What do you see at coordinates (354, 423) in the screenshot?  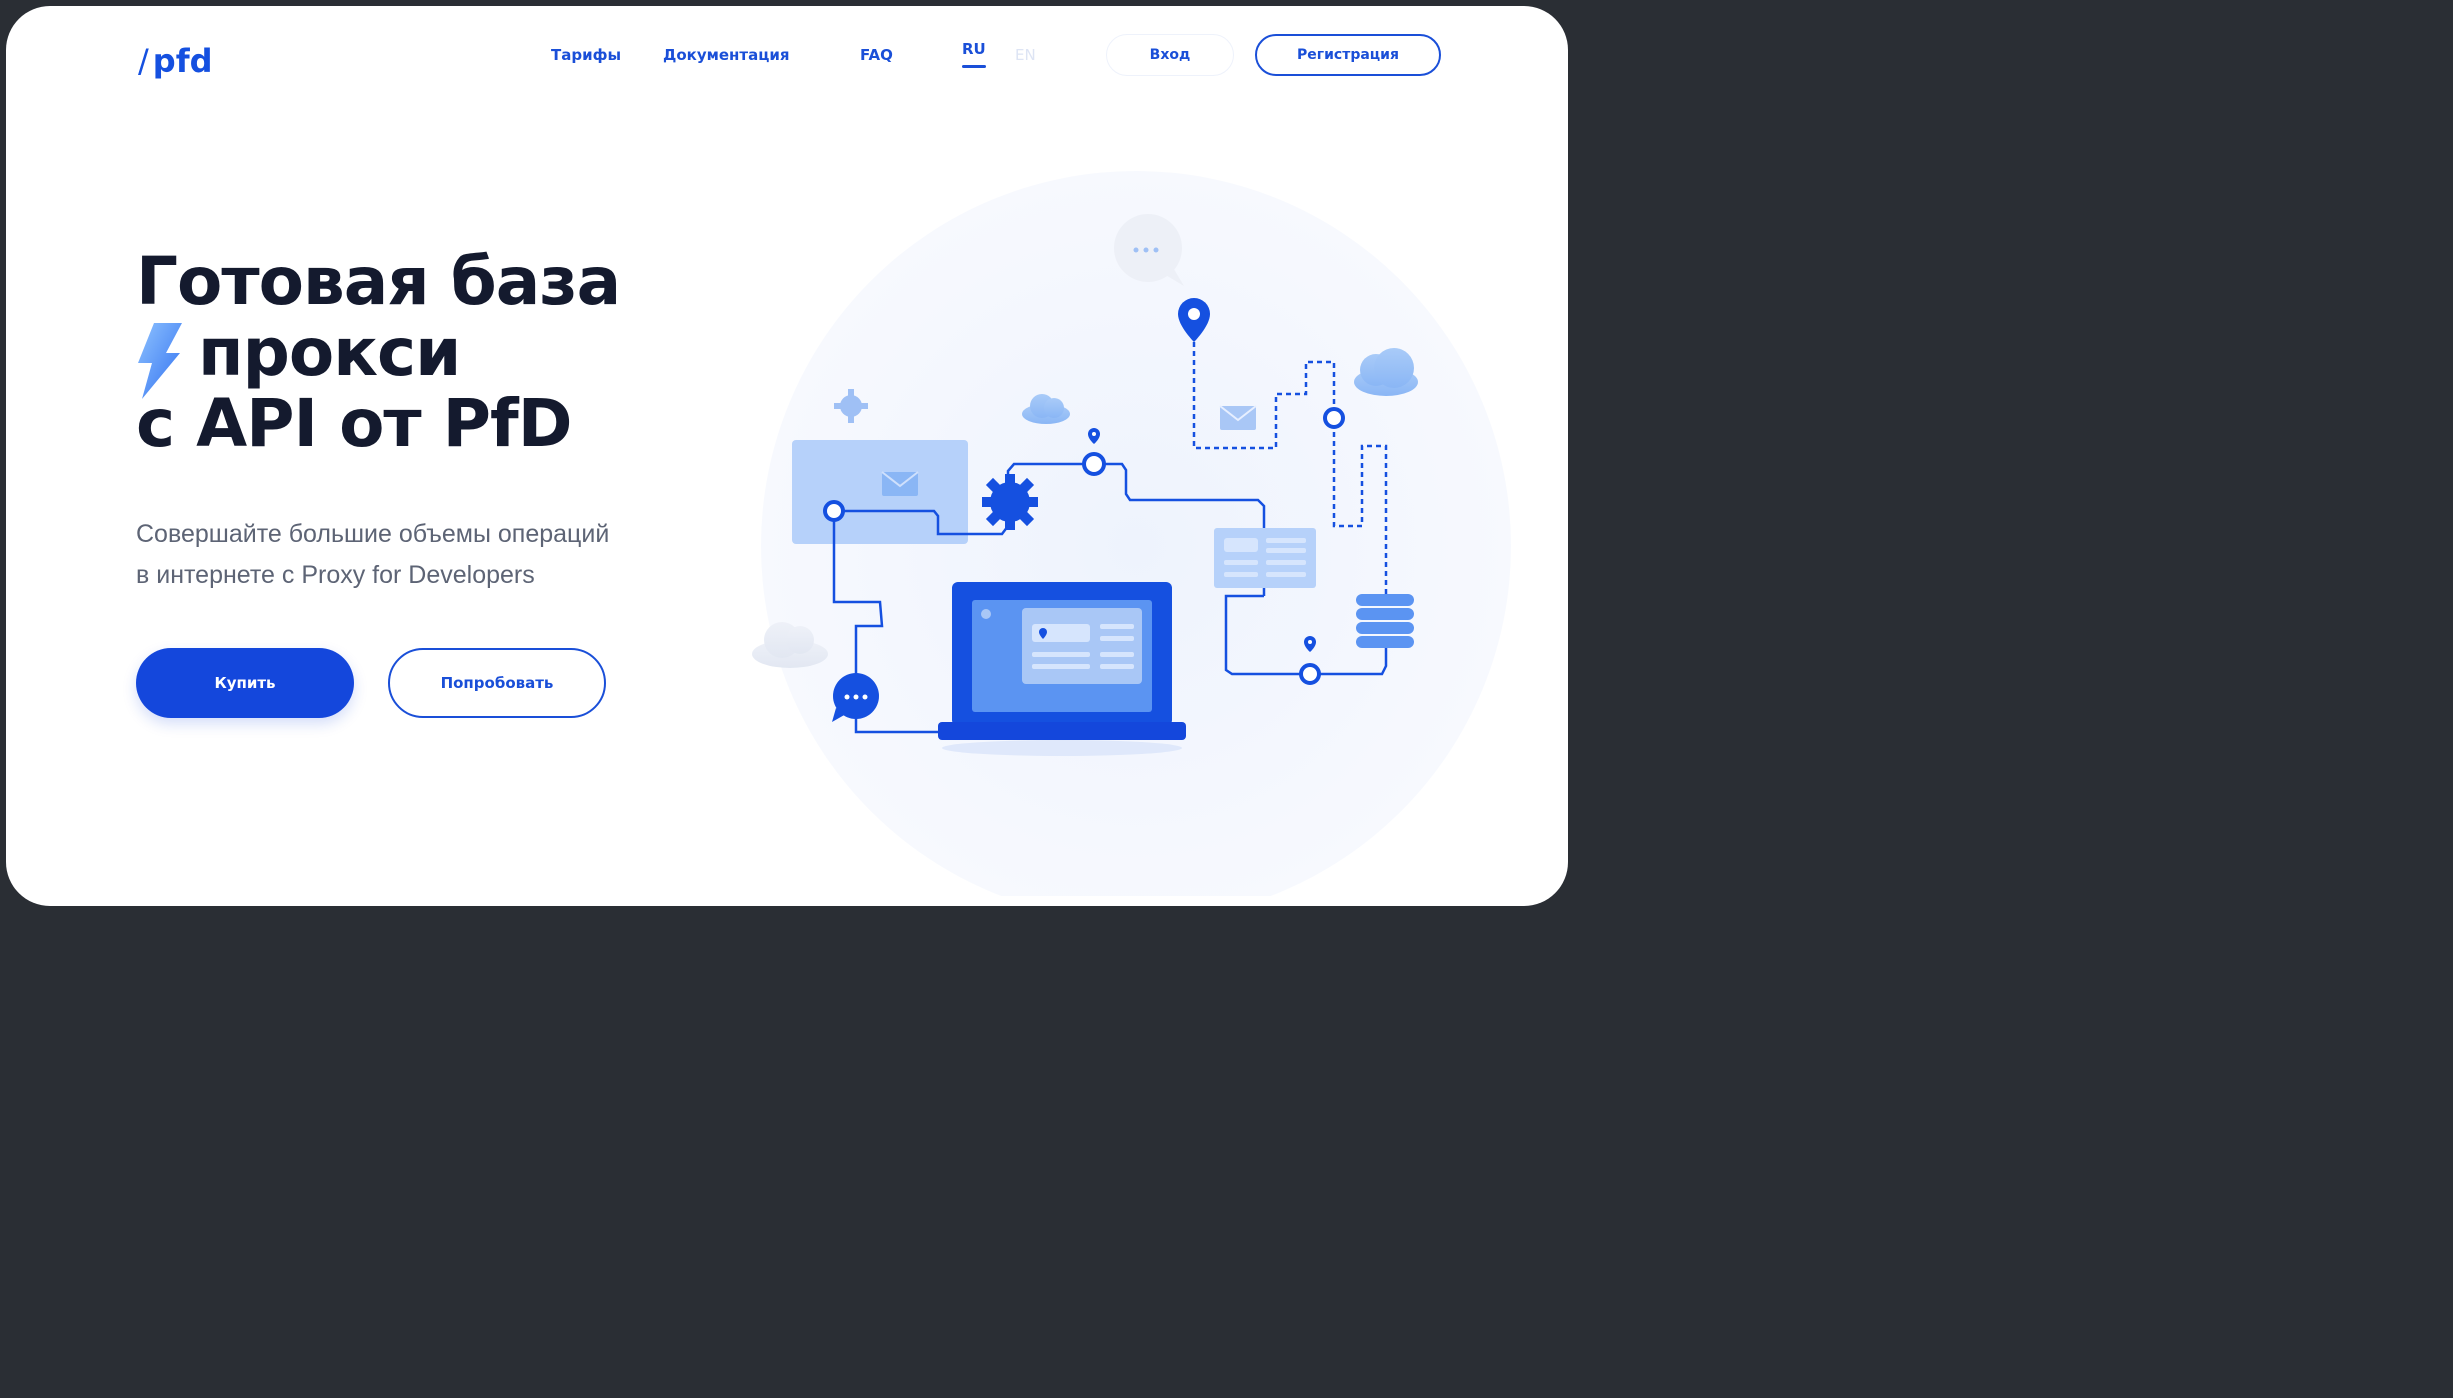 I see `hero-title-line-3: с API от PfD` at bounding box center [354, 423].